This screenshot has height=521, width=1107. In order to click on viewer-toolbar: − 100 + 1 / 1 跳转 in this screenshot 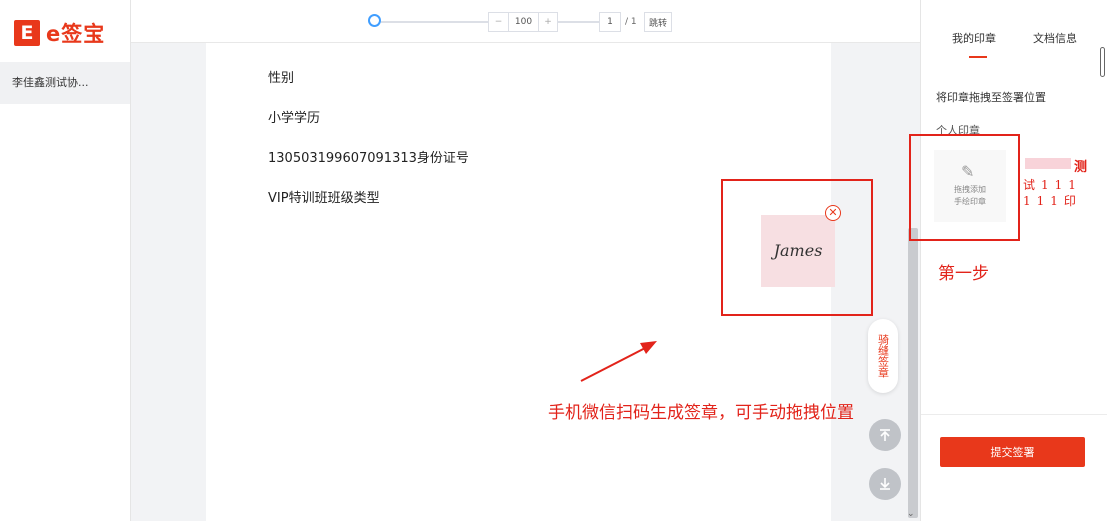, I will do `click(525, 21)`.